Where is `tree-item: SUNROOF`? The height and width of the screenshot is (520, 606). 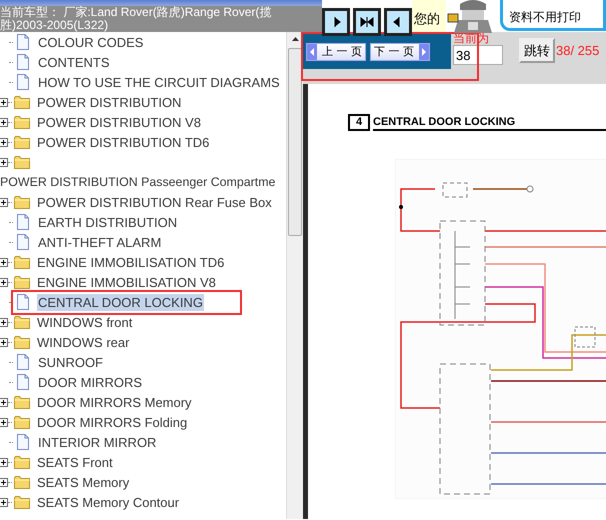
tree-item: SUNROOF is located at coordinates (70, 362).